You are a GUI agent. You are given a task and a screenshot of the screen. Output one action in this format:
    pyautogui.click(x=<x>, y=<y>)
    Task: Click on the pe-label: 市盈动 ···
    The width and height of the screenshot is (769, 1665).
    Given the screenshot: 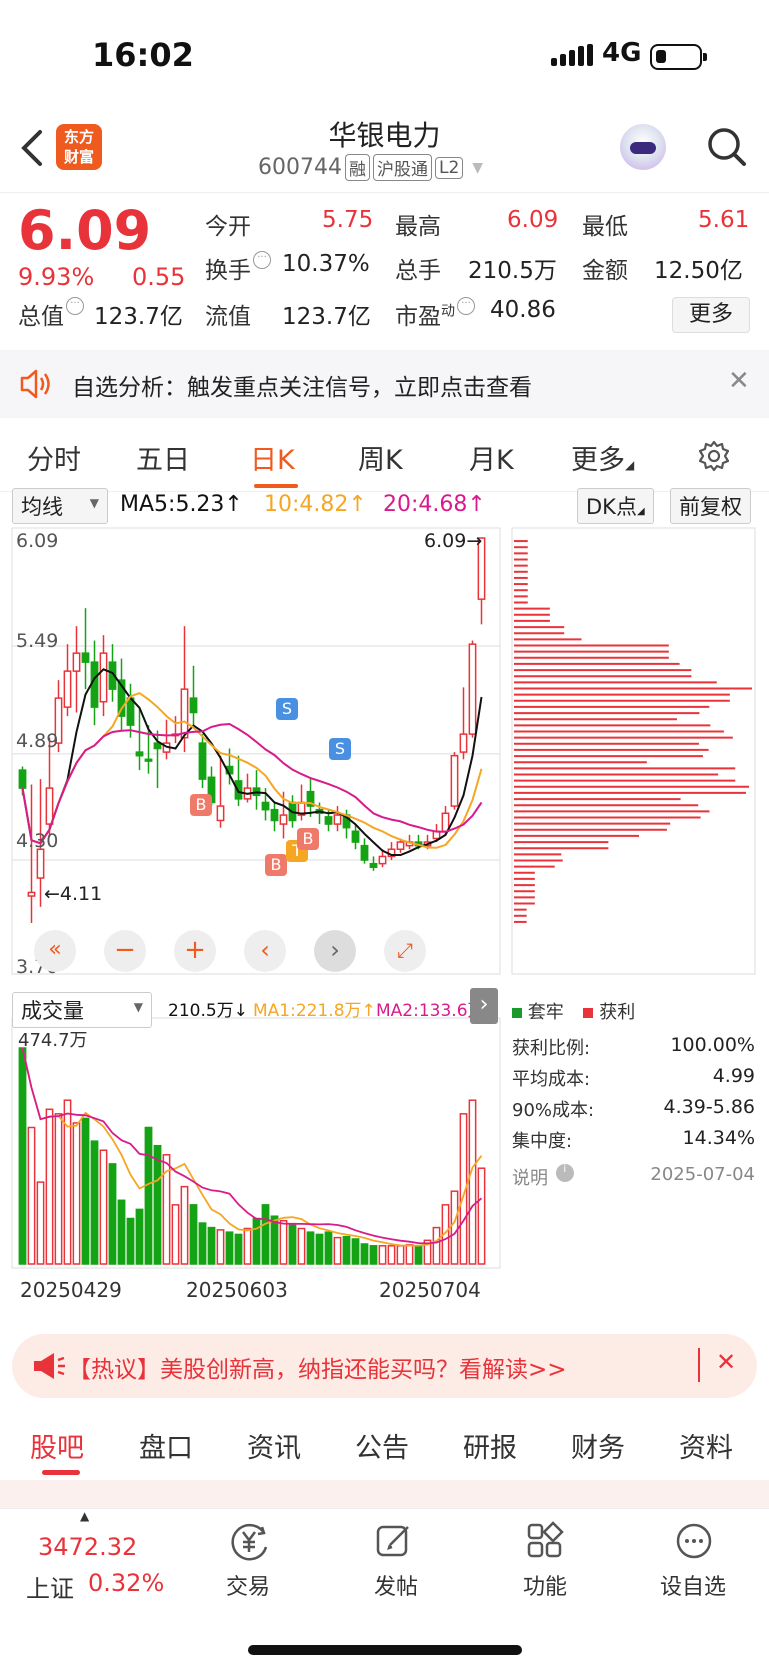 What is the action you would take?
    pyautogui.click(x=435, y=314)
    